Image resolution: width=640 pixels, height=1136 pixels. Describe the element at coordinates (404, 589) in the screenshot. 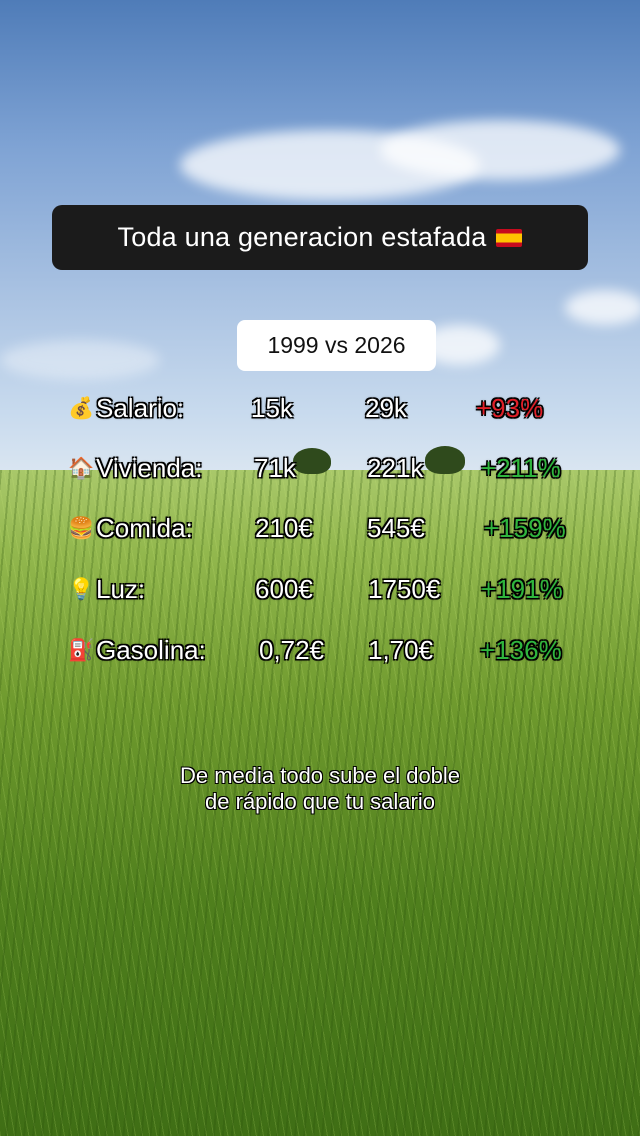

I see `value-2026: 1750€` at that location.